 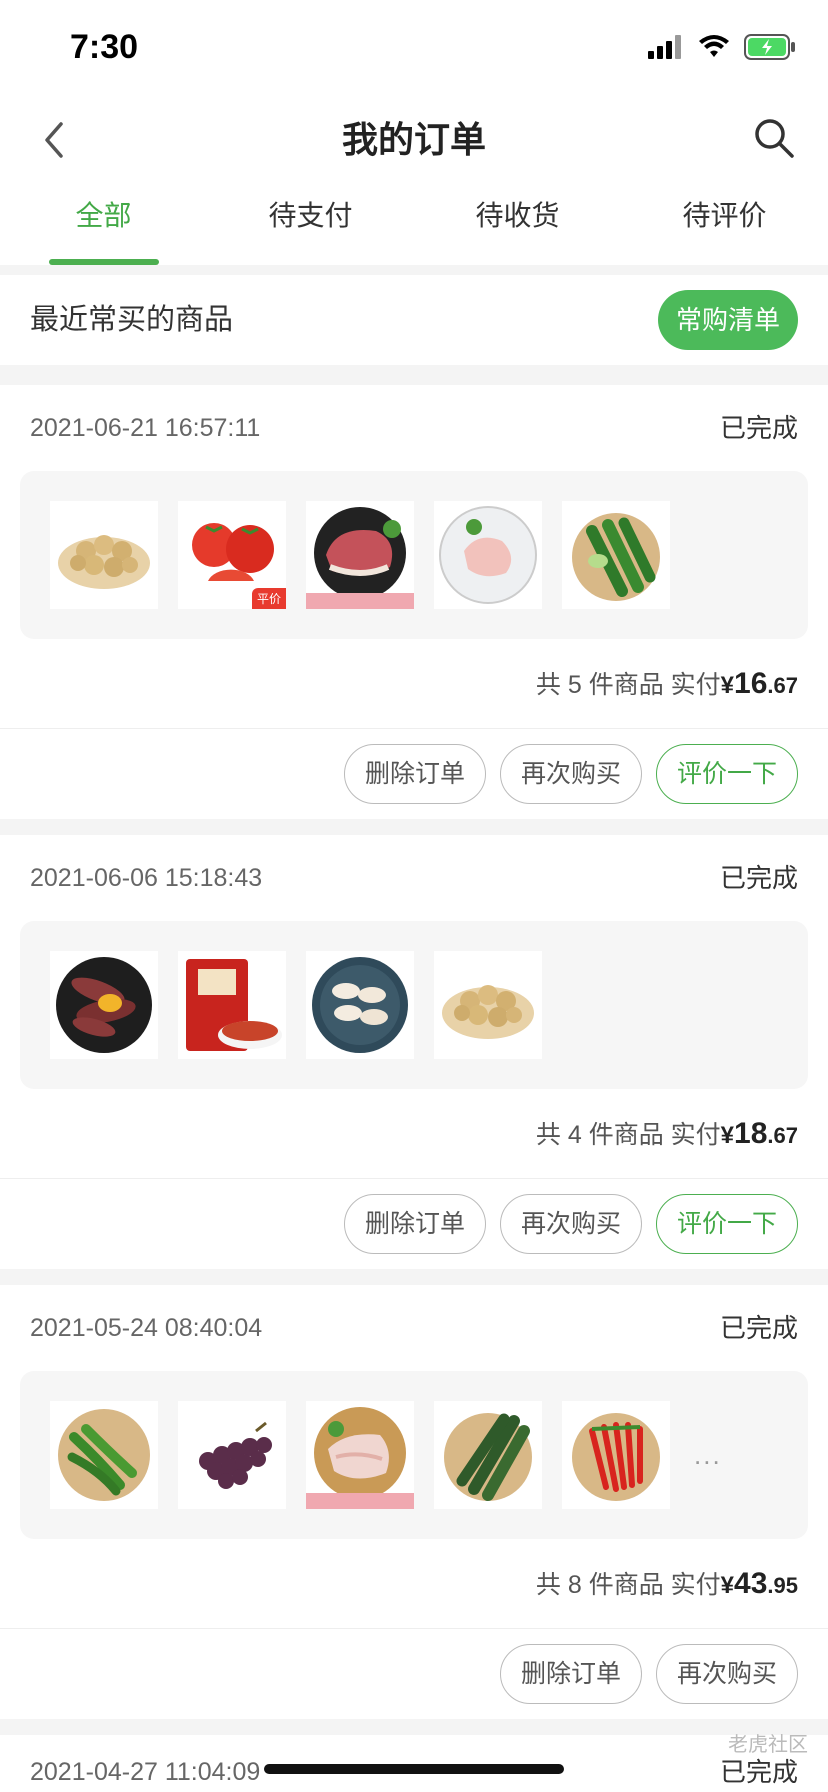 What do you see at coordinates (360, 555) in the screenshot?
I see `product-thumb-pork` at bounding box center [360, 555].